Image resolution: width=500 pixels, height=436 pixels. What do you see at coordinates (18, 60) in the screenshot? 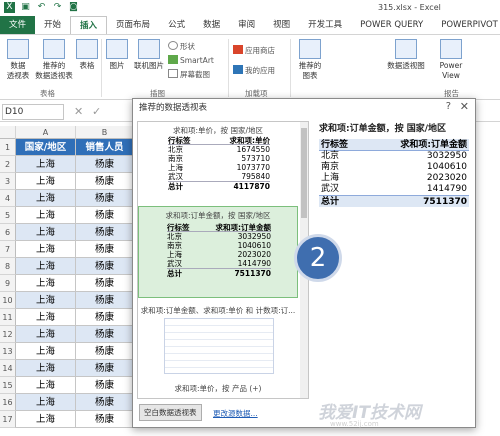
I see `pivot-table-button: 数据 透视表` at bounding box center [18, 60].